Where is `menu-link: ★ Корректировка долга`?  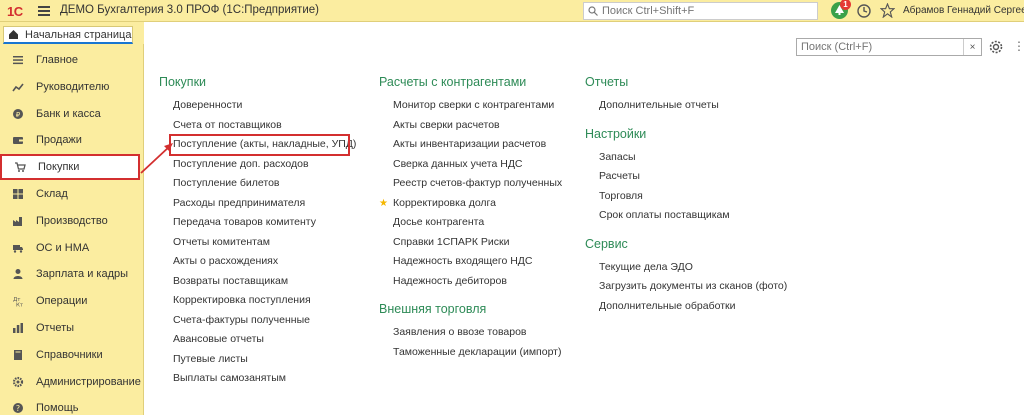 menu-link: ★ Корректировка долга is located at coordinates (470, 204).